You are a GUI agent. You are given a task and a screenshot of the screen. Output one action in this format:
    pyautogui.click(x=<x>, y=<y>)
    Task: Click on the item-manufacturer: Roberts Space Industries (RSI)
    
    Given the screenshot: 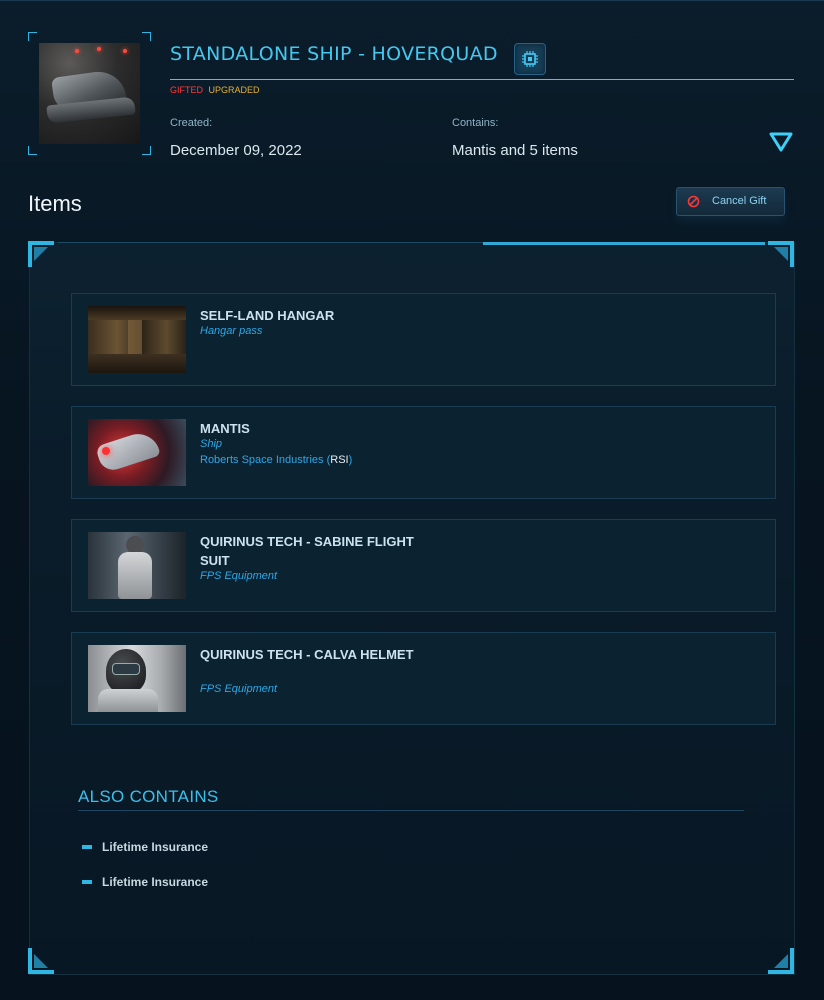 What is the action you would take?
    pyautogui.click(x=276, y=460)
    